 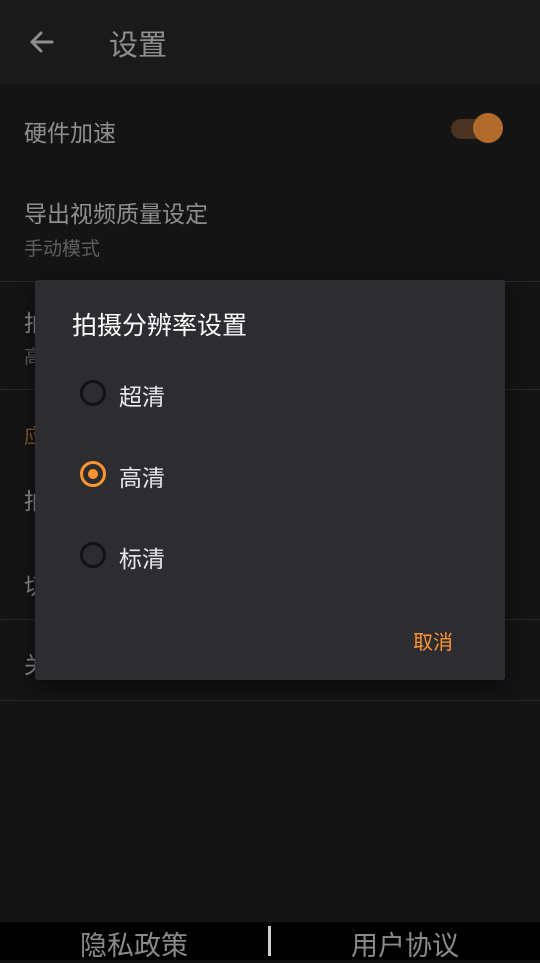 What do you see at coordinates (270, 557) in the screenshot?
I see `option-sd: 标清` at bounding box center [270, 557].